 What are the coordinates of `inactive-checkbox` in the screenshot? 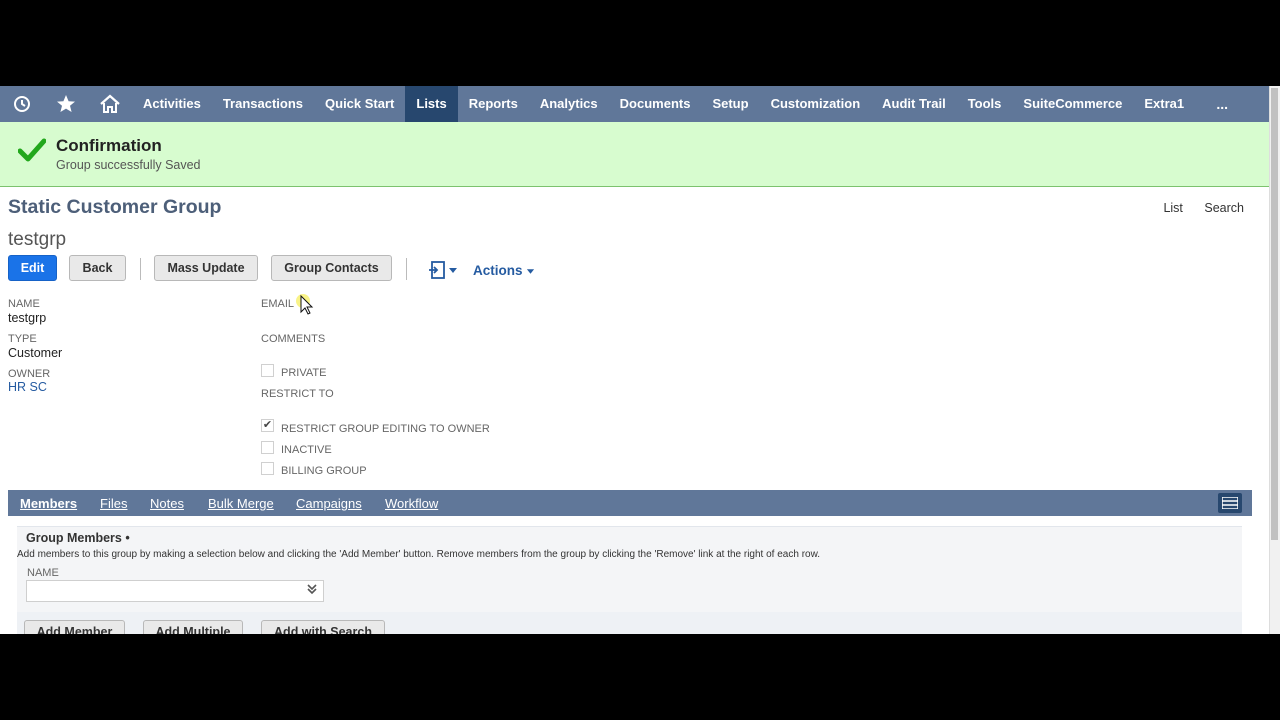 It's located at (267, 447).